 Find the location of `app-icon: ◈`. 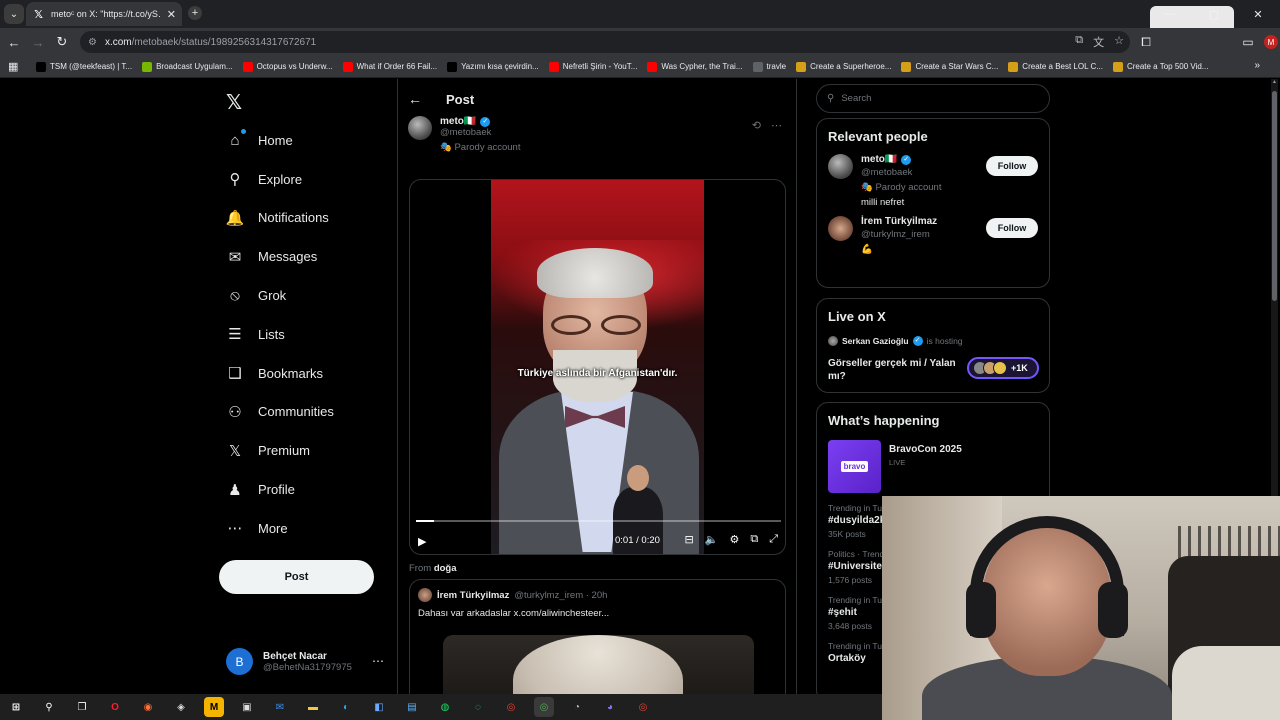

app-icon: ◈ is located at coordinates (181, 707).